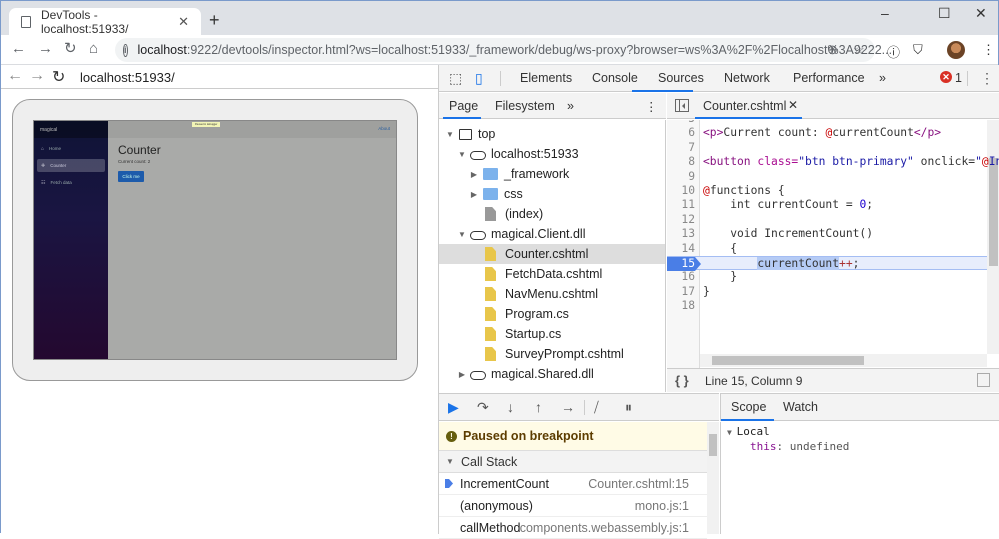 This screenshot has width=999, height=539. Describe the element at coordinates (71, 148) in the screenshot. I see `nav-item-home: ⌂ Home` at that location.